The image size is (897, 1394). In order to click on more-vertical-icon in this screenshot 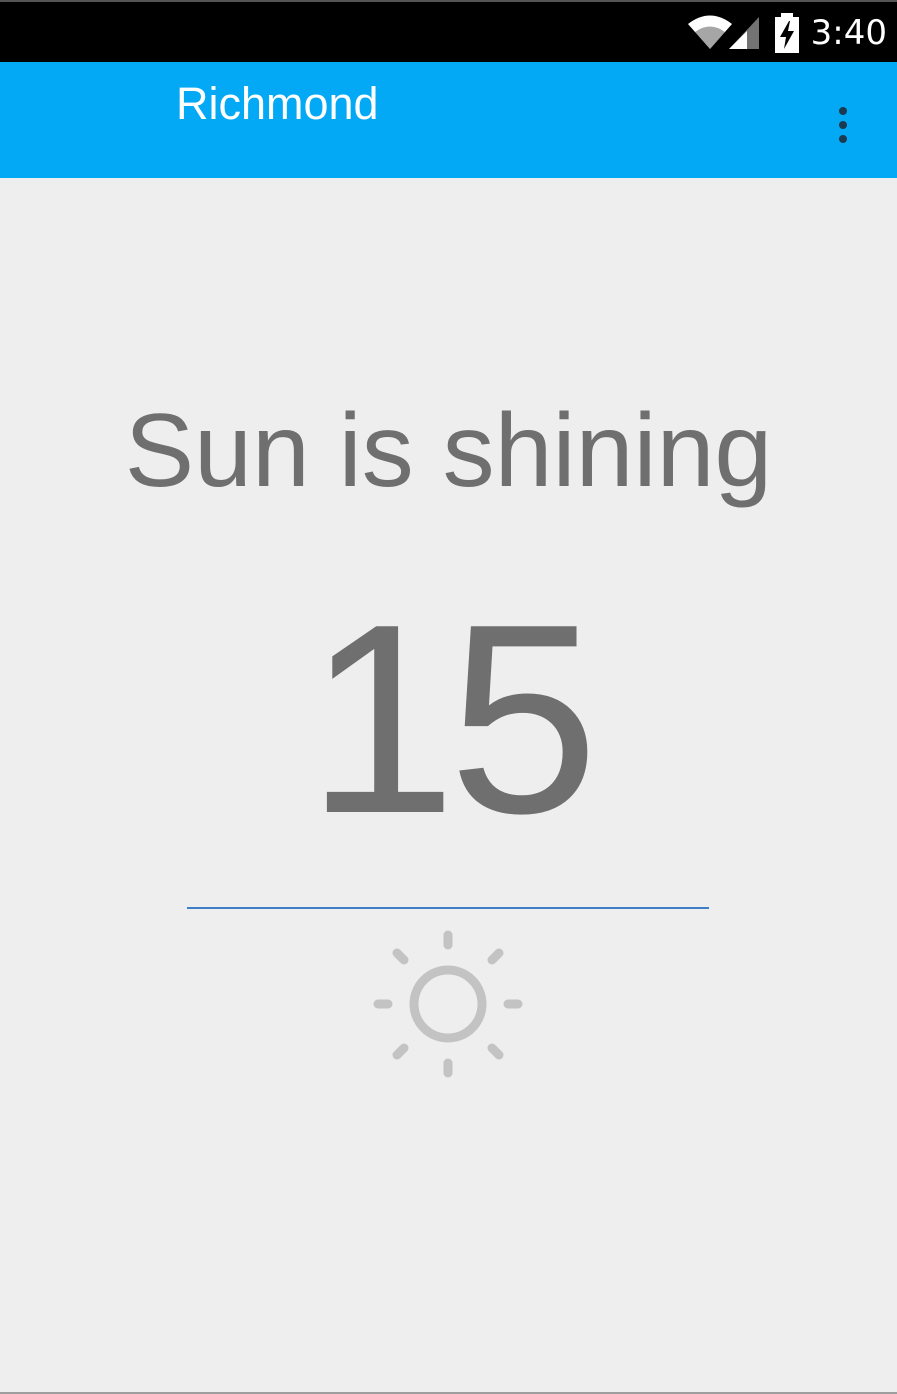, I will do `click(843, 127)`.